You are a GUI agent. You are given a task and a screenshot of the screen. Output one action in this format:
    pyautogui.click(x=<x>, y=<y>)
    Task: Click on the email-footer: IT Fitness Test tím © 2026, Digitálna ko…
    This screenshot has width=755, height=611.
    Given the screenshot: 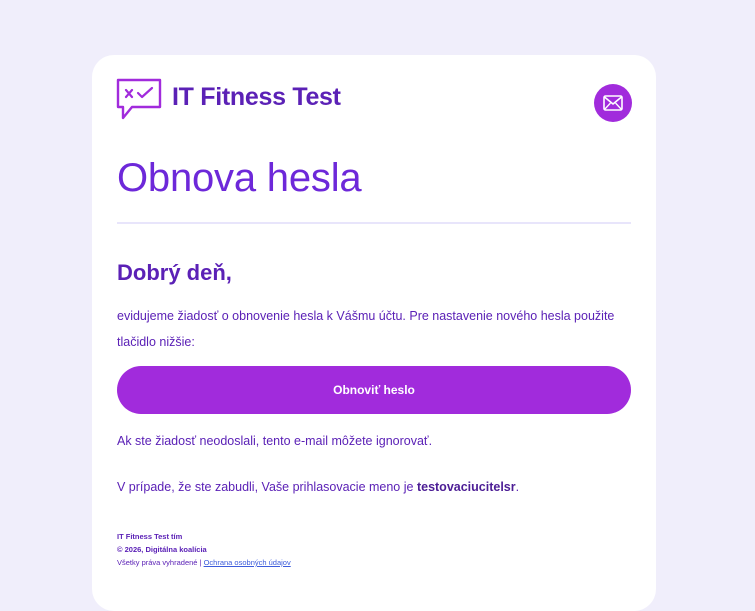 What is the action you would take?
    pyautogui.click(x=204, y=549)
    